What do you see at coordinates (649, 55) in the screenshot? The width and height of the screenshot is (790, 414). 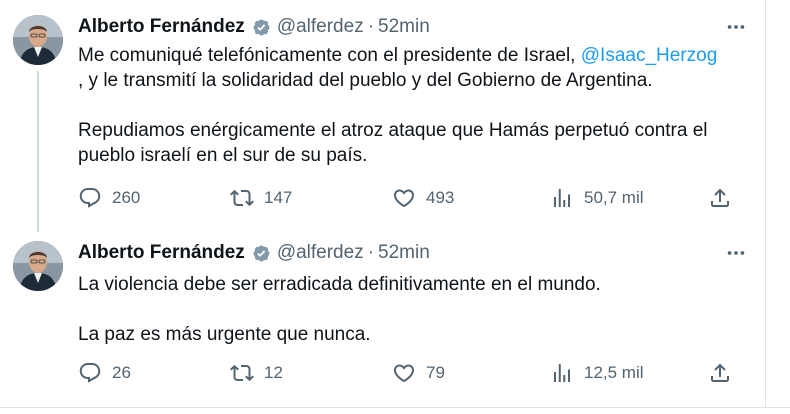 I see `mention-link: @Isaac_Herzog` at bounding box center [649, 55].